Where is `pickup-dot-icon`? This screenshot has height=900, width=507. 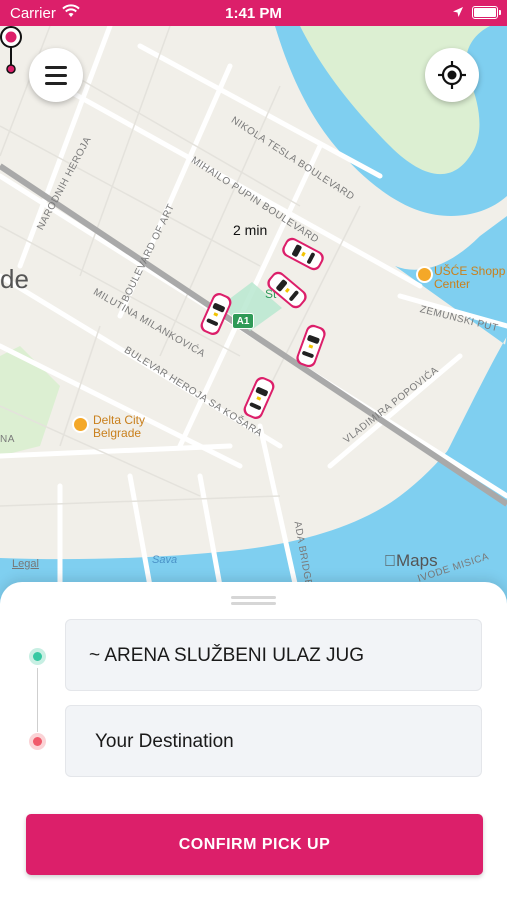 pickup-dot-icon is located at coordinates (37, 656).